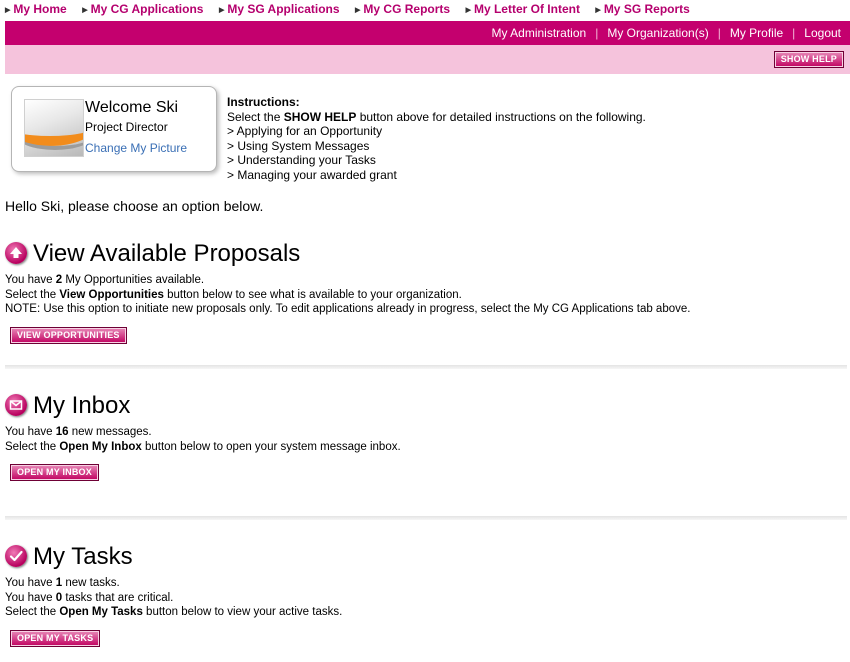 The height and width of the screenshot is (662, 850). Describe the element at coordinates (427, 59) in the screenshot. I see `help-bar: SHOW HELP` at that location.